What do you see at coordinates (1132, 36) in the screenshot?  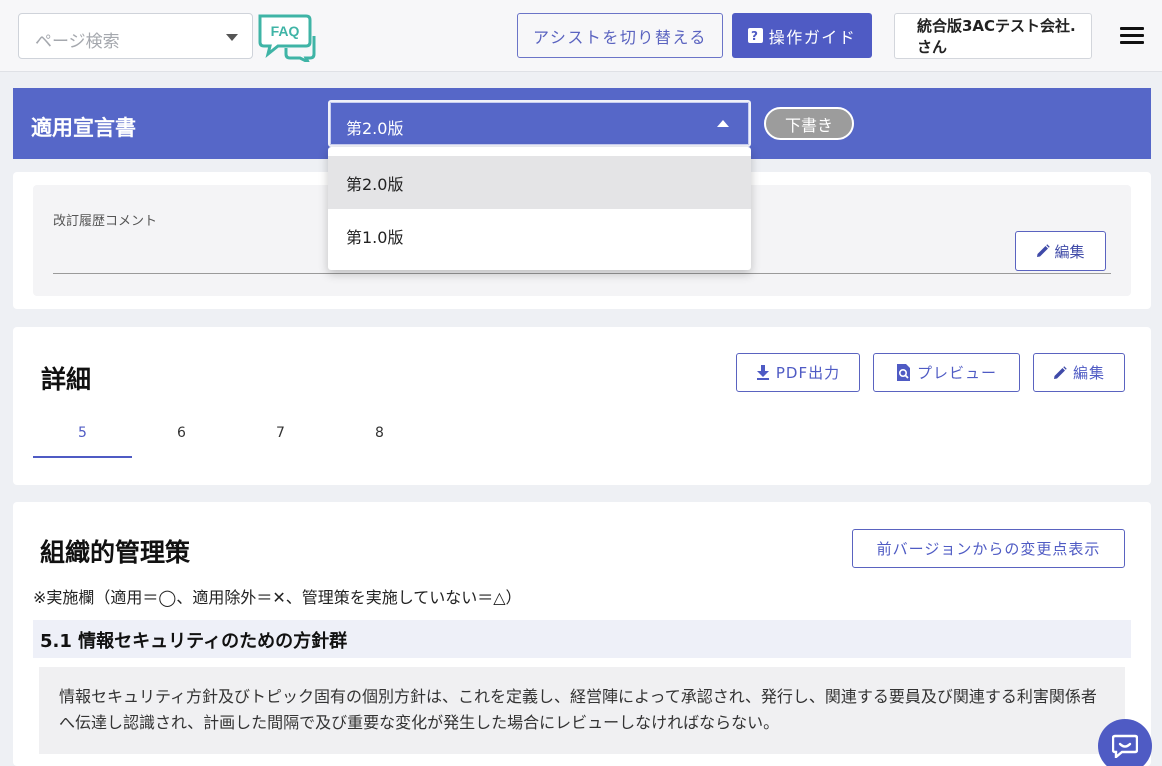 I see `hamburger-menu-icon` at bounding box center [1132, 36].